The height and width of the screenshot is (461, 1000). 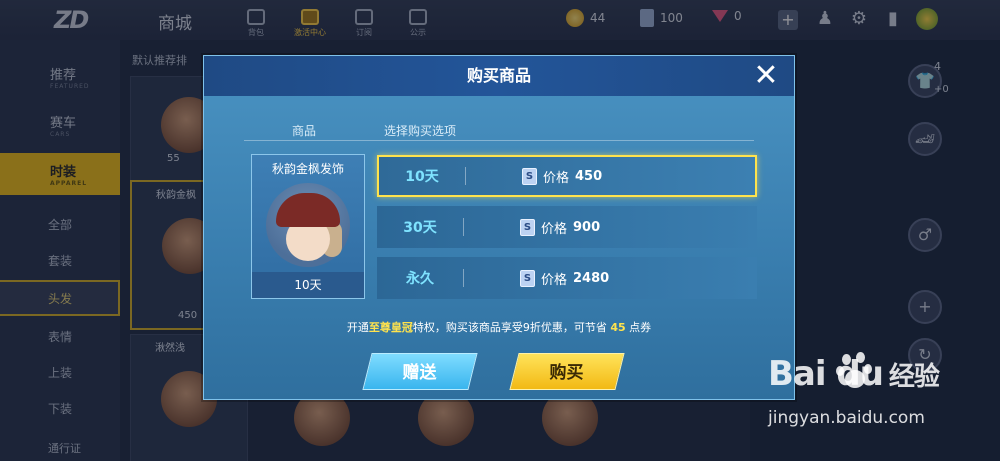 I want to click on dialog-title: 购买商品, so click(x=498, y=75).